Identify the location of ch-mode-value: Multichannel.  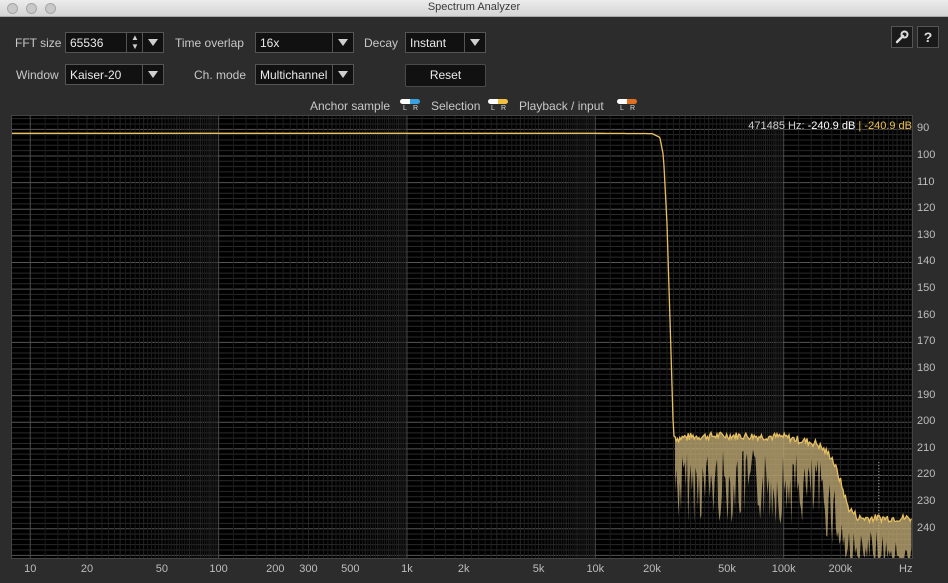
(294, 75).